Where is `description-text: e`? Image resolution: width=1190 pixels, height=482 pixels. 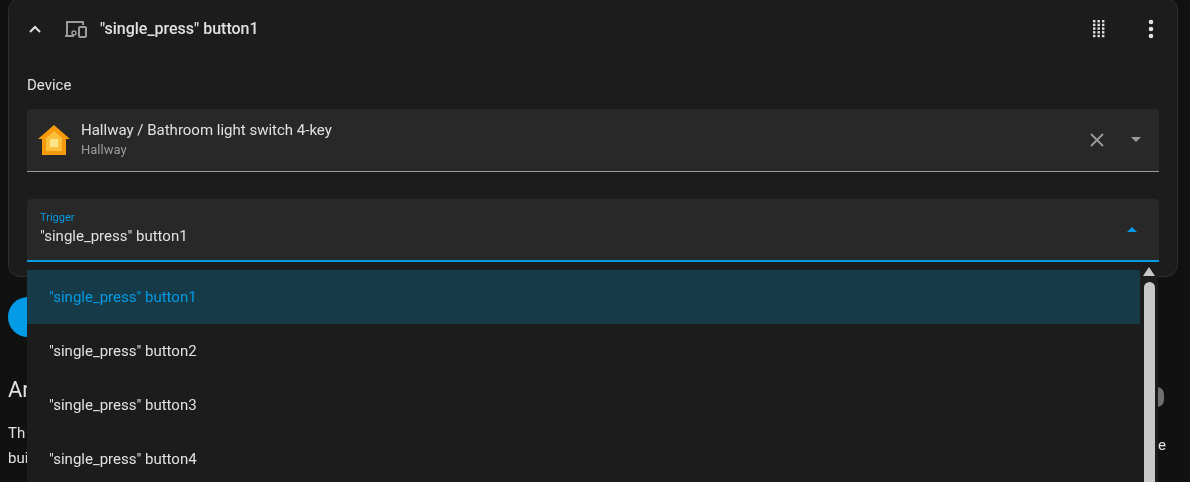
description-text: e is located at coordinates (1162, 445).